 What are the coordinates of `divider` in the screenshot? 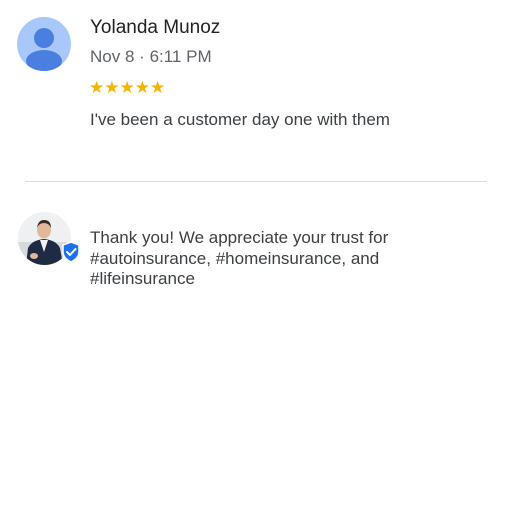 It's located at (256, 181).